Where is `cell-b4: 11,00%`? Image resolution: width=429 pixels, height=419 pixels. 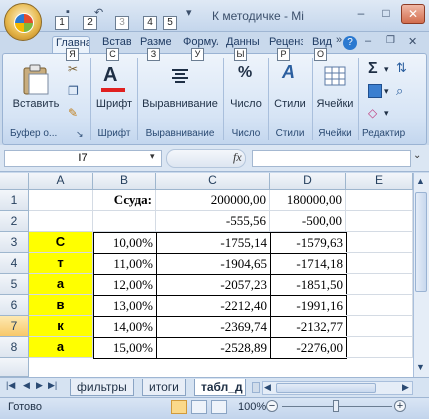 cell-b4: 11,00% is located at coordinates (125, 264).